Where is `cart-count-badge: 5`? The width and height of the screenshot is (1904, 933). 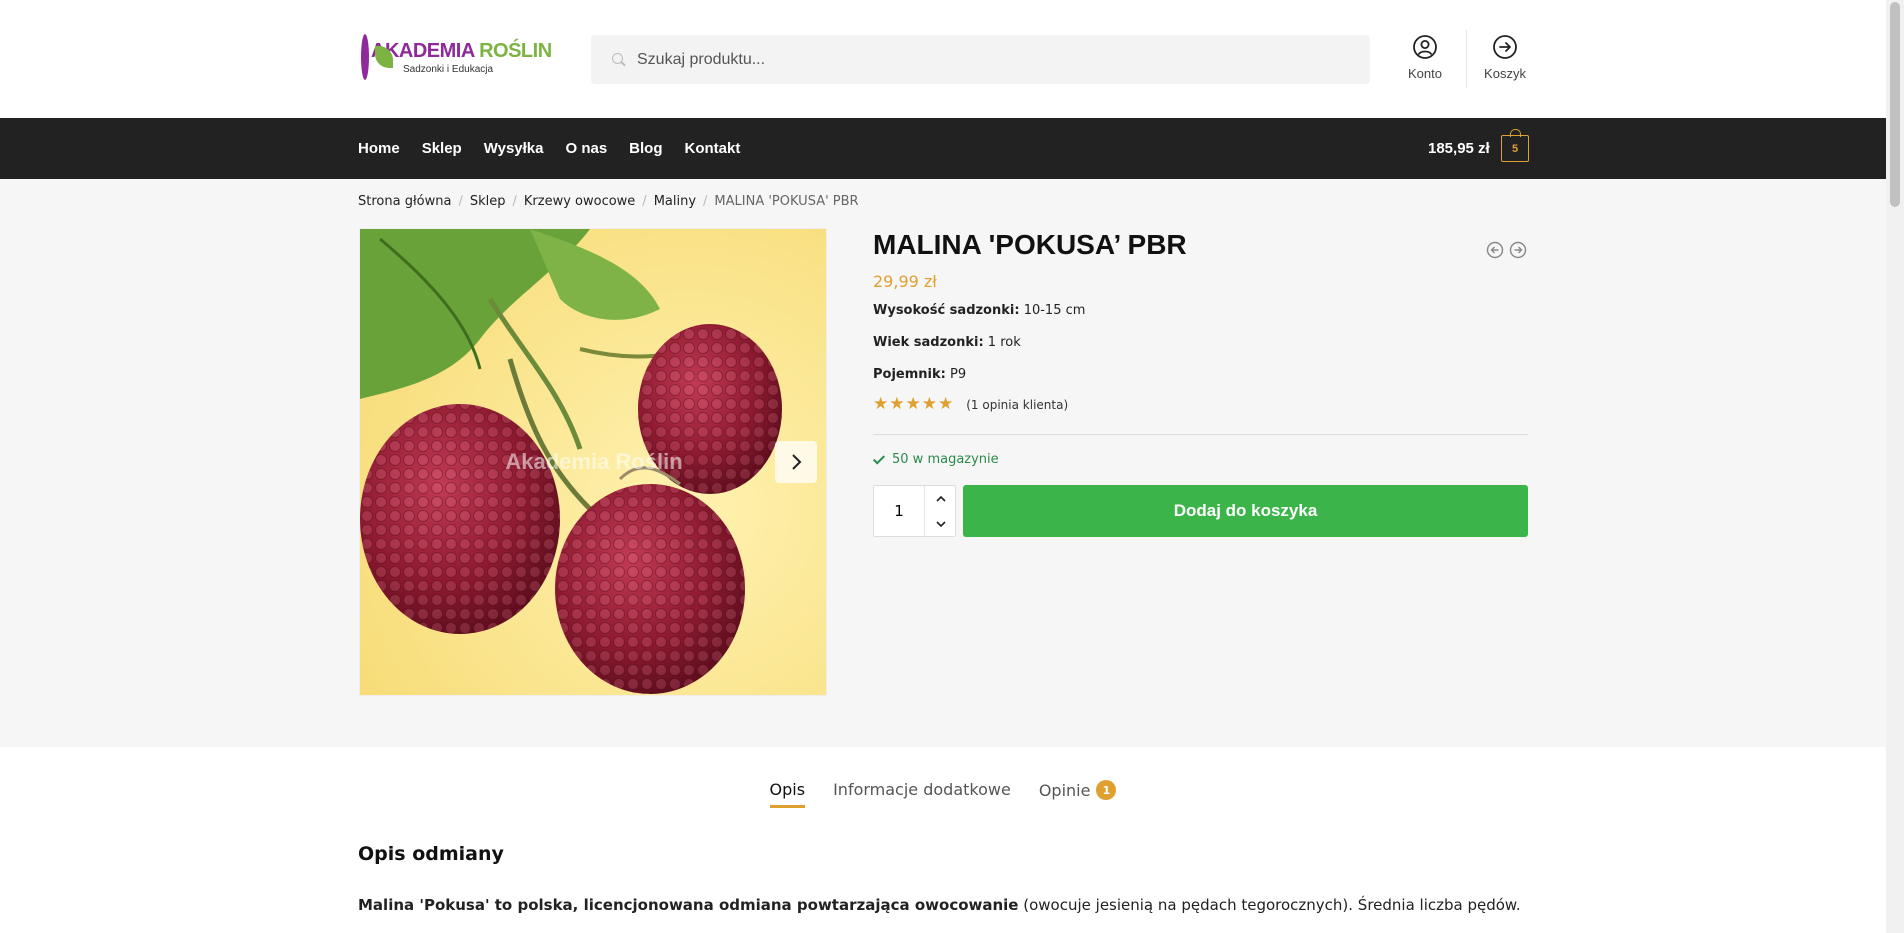
cart-count-badge: 5 is located at coordinates (1515, 145).